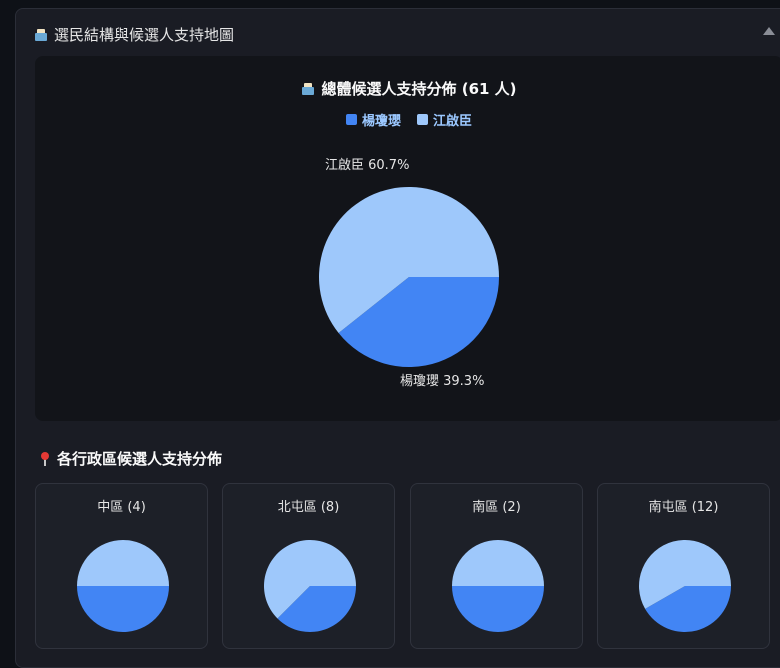 This screenshot has width=780, height=668. What do you see at coordinates (45, 458) in the screenshot?
I see `pushpin-icon` at bounding box center [45, 458].